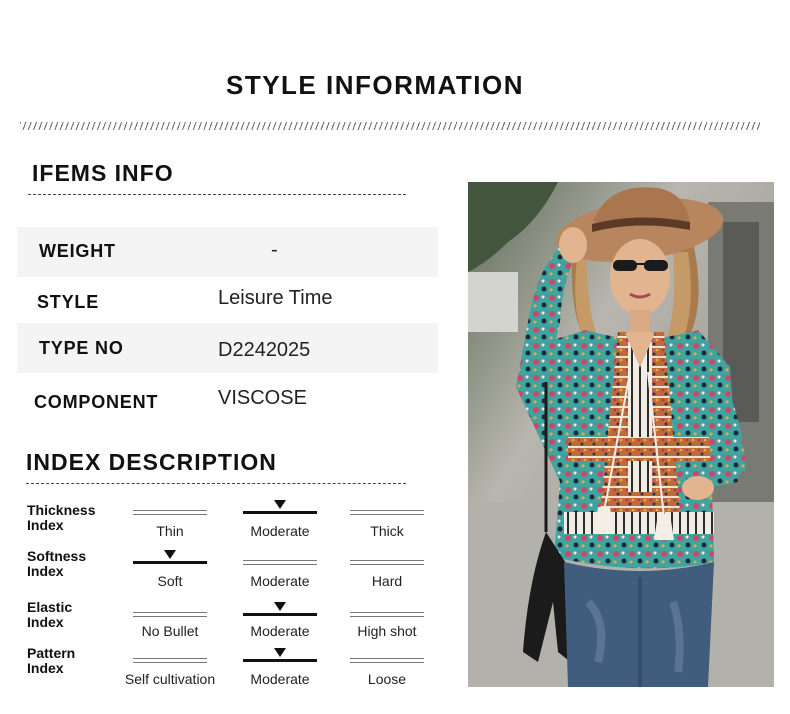 This screenshot has width=790, height=714. Describe the element at coordinates (374, 85) in the screenshot. I see `page-title: STYLE INFORMATION` at that location.